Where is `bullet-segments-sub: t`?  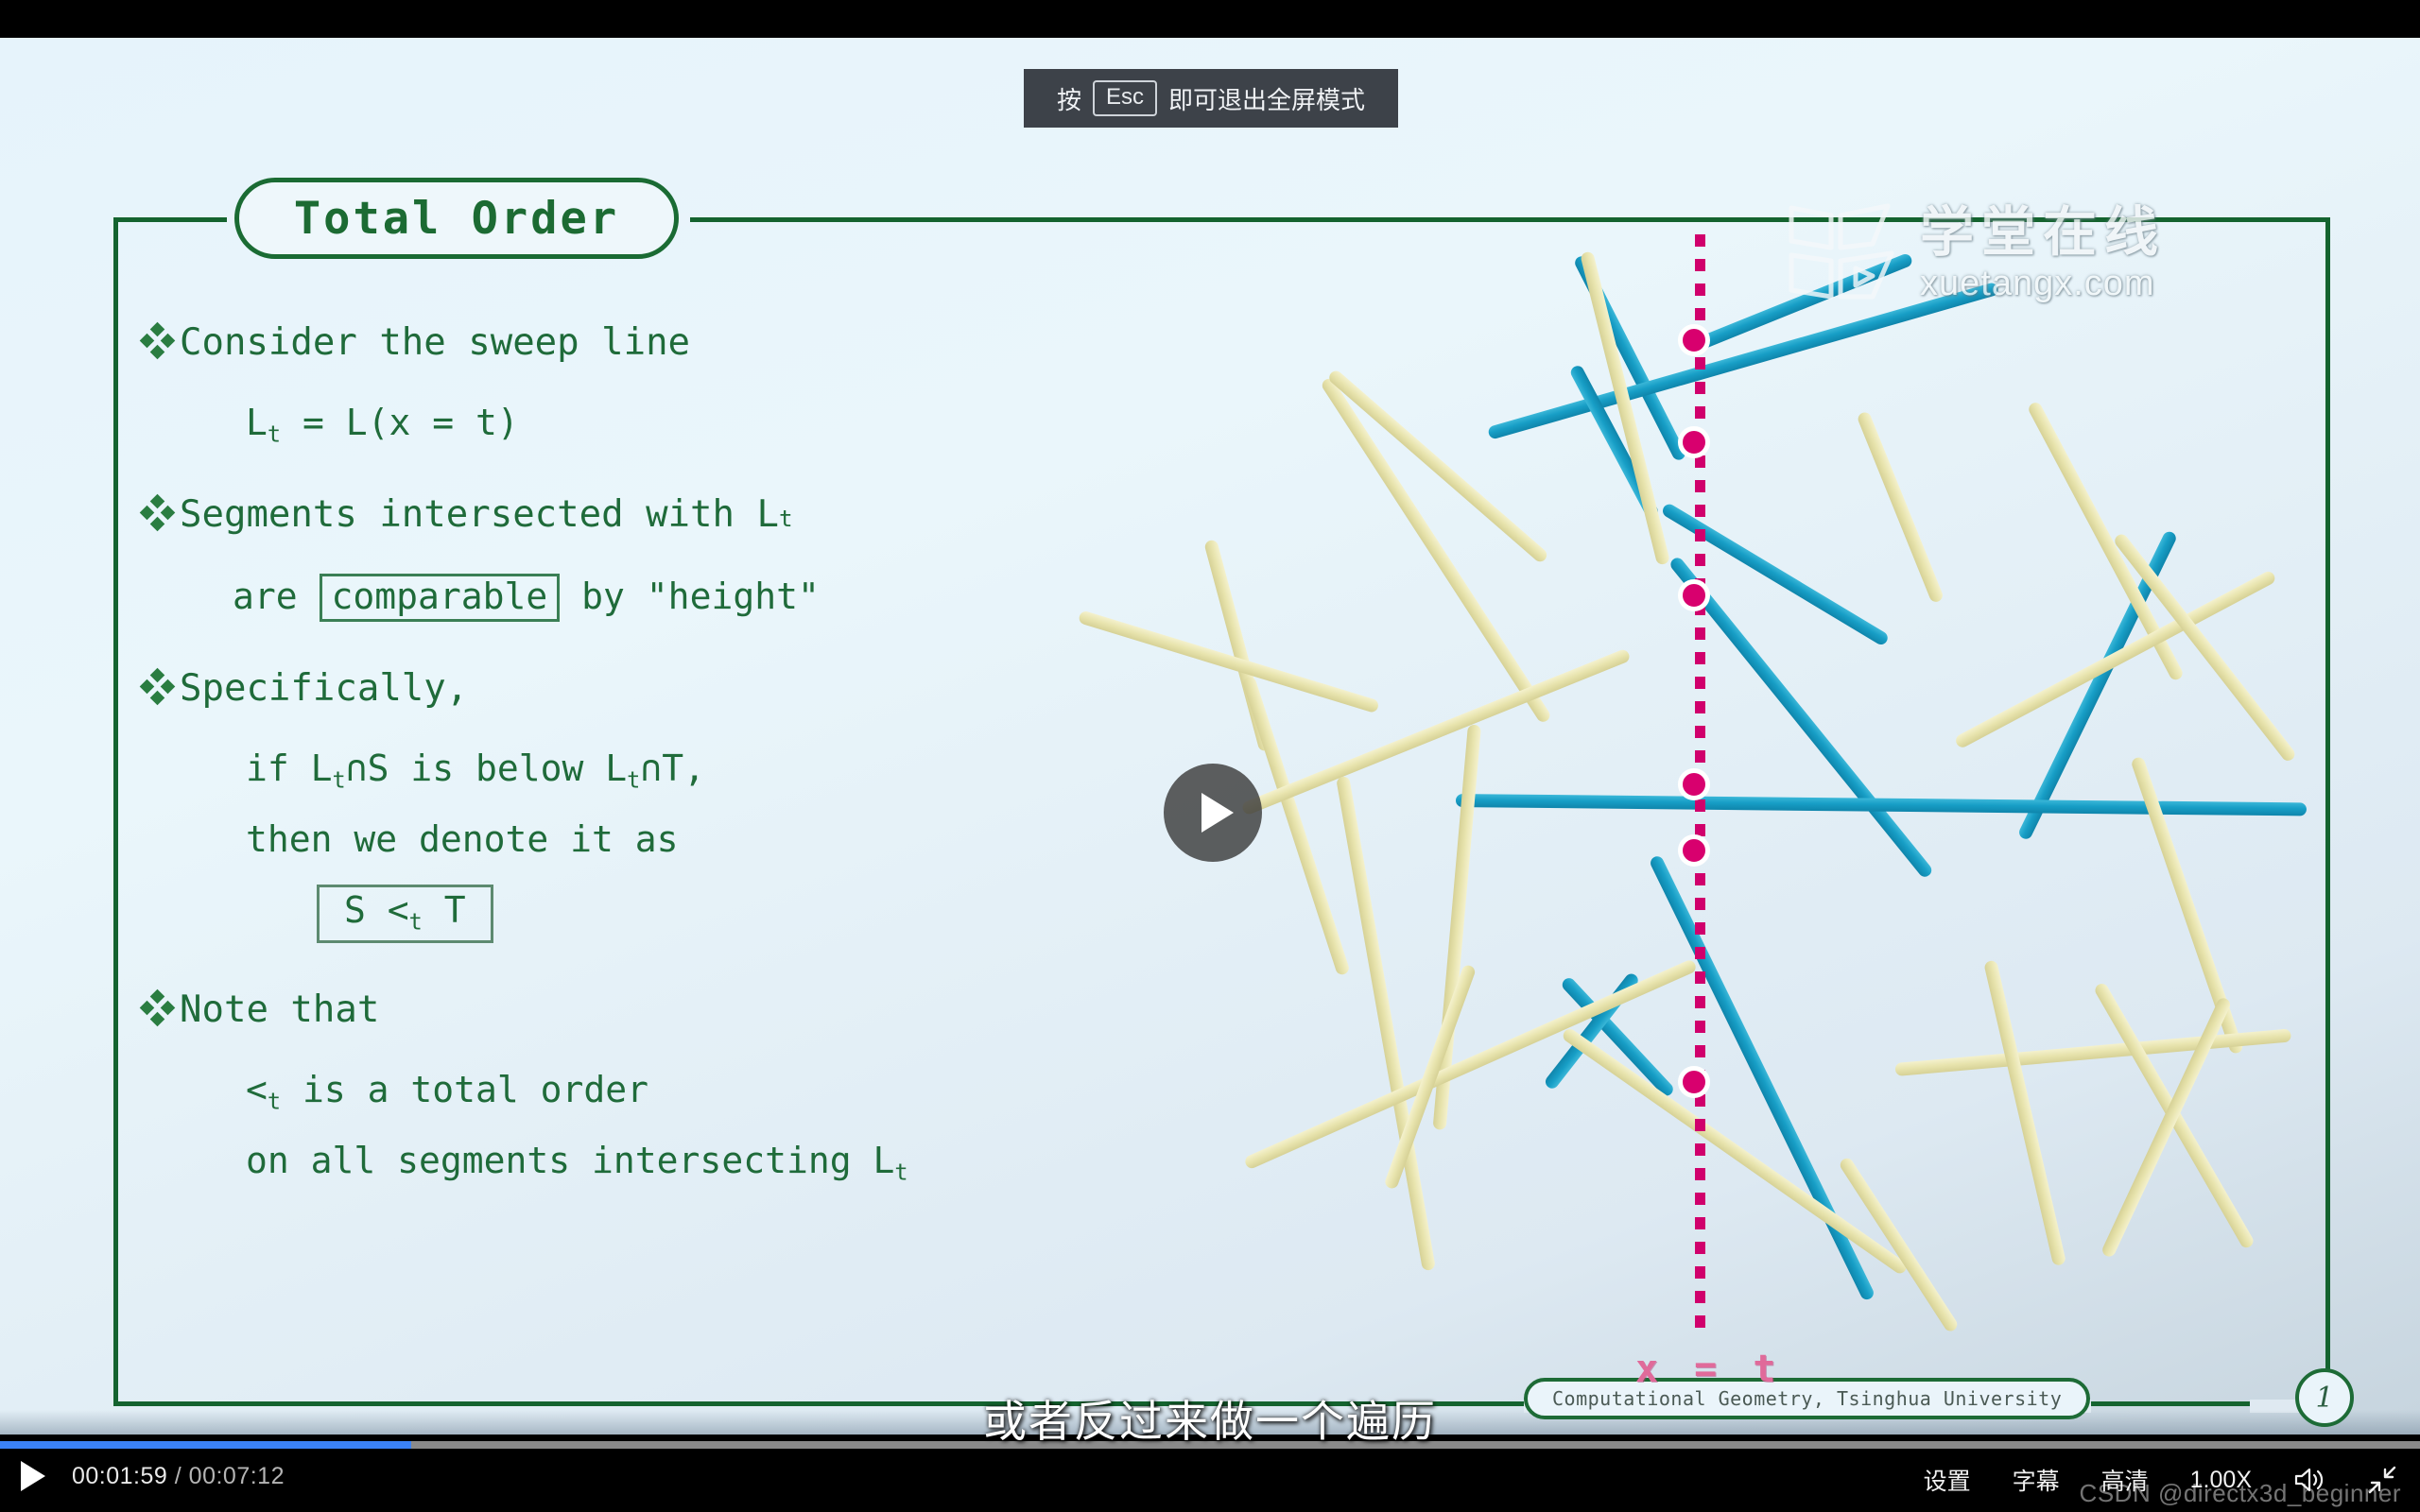 bullet-segments-sub: t is located at coordinates (785, 518).